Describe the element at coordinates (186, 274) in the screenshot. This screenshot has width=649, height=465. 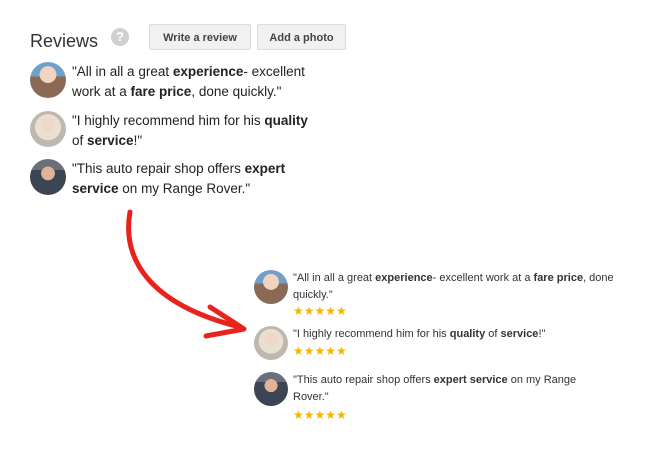
I see `red-arrow-icon` at that location.